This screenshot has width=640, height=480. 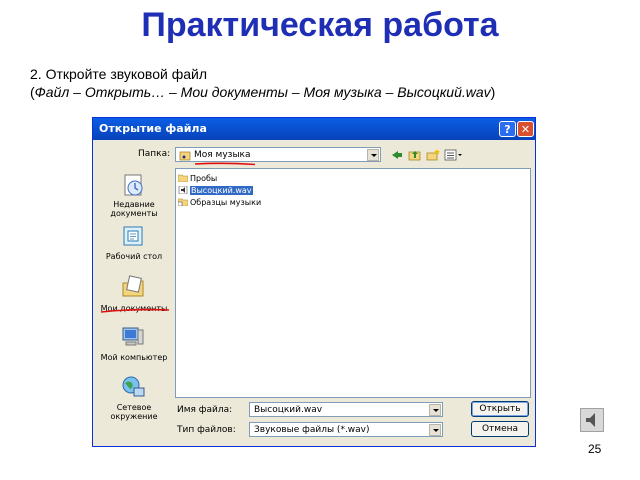 I want to click on my-computer-icon, so click(x=133, y=336).